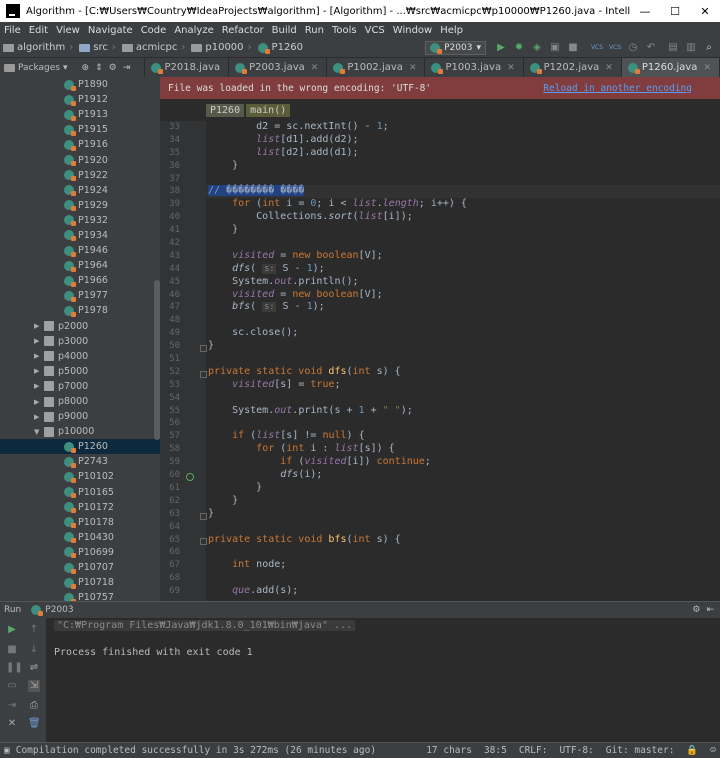  What do you see at coordinates (80, 326) in the screenshot?
I see `tree-package: ▶ p2000` at bounding box center [80, 326].